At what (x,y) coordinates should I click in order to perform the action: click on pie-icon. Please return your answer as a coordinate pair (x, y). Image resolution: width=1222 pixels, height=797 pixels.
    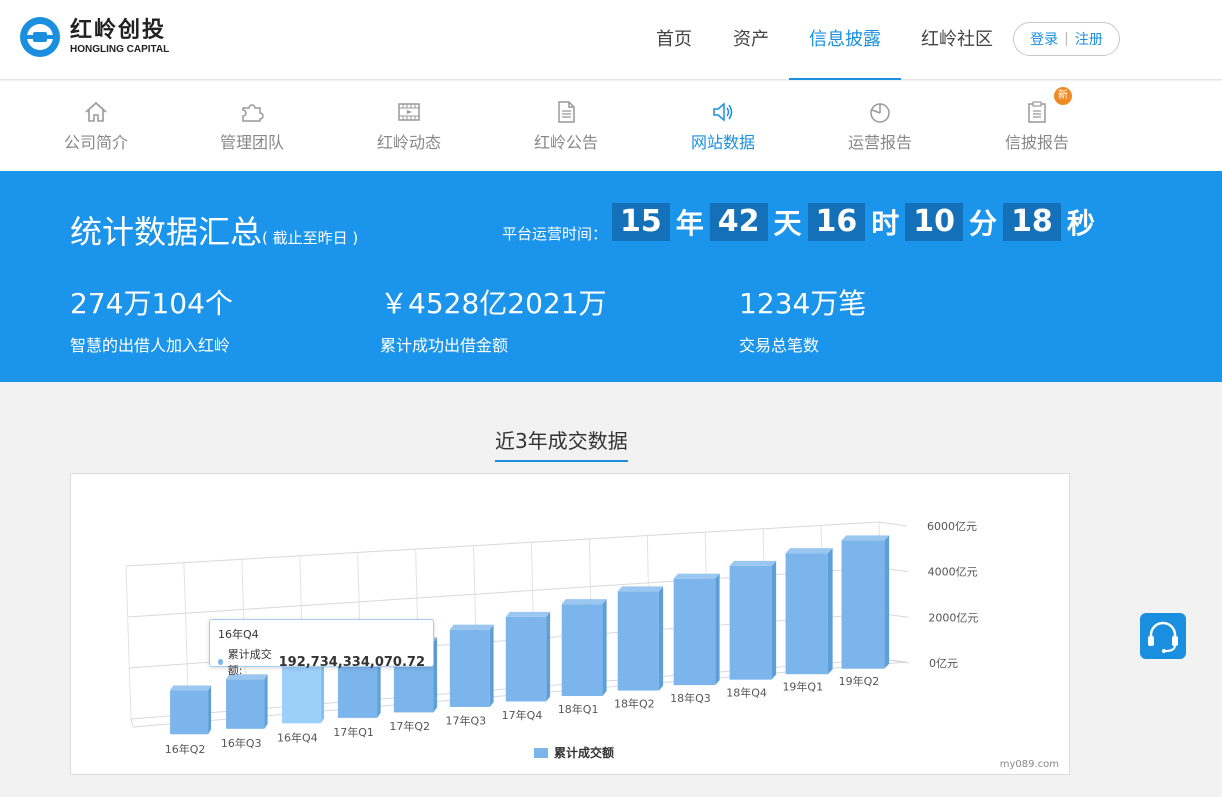
    Looking at the image, I should click on (880, 113).